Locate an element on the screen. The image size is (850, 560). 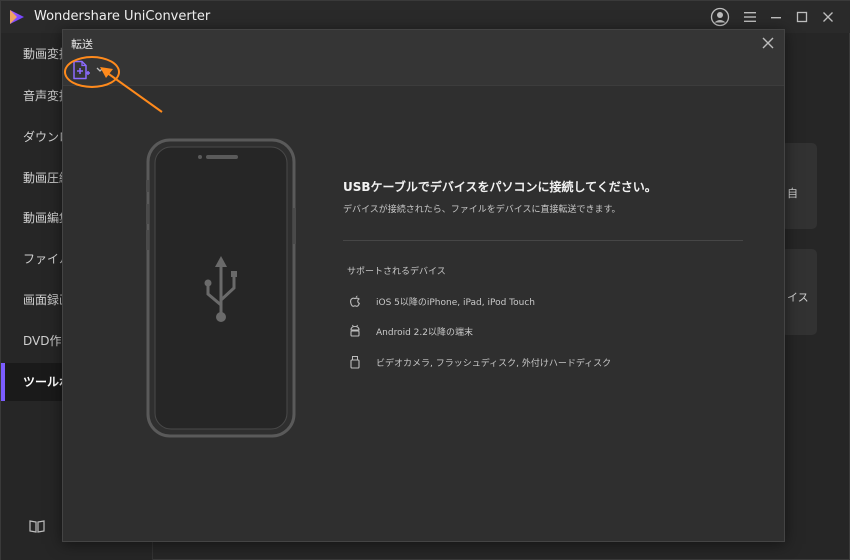
phone-usb-illustration is located at coordinates (221, 288).